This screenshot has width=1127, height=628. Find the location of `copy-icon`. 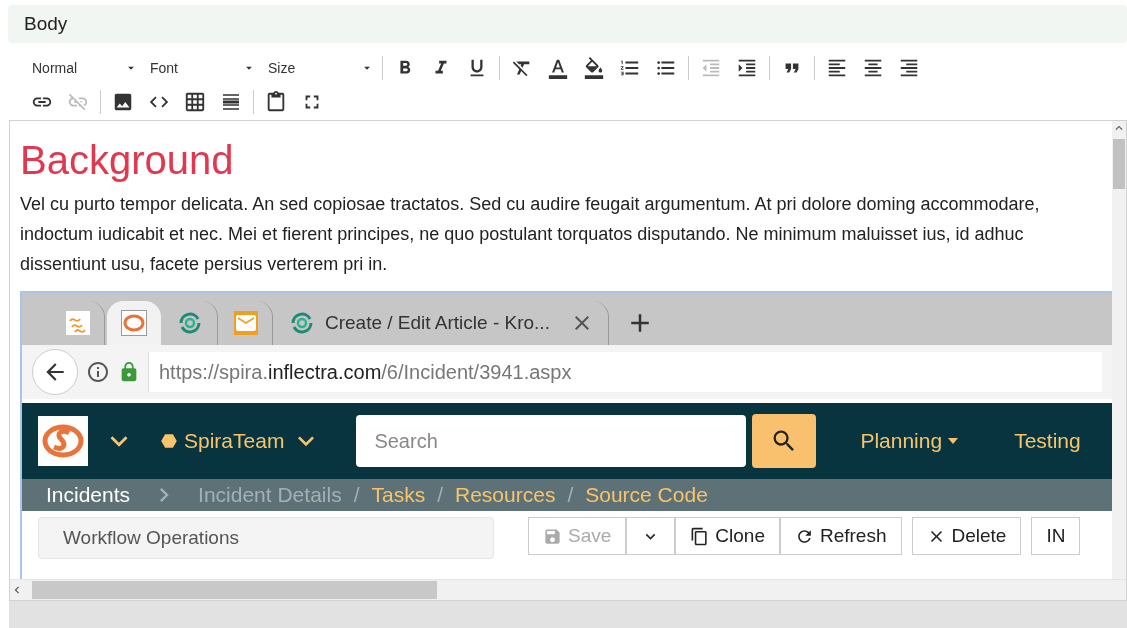

copy-icon is located at coordinates (700, 536).